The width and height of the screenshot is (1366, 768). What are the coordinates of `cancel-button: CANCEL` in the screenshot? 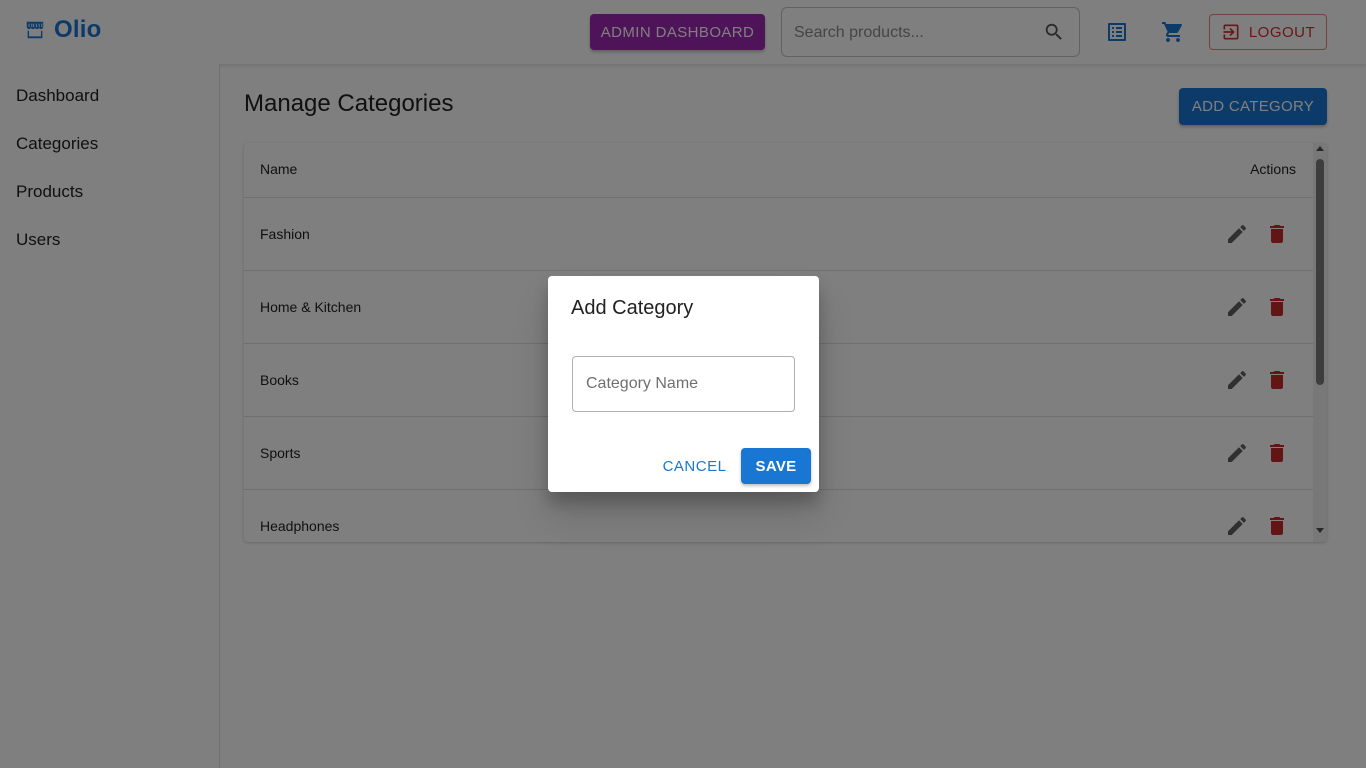 It's located at (694, 466).